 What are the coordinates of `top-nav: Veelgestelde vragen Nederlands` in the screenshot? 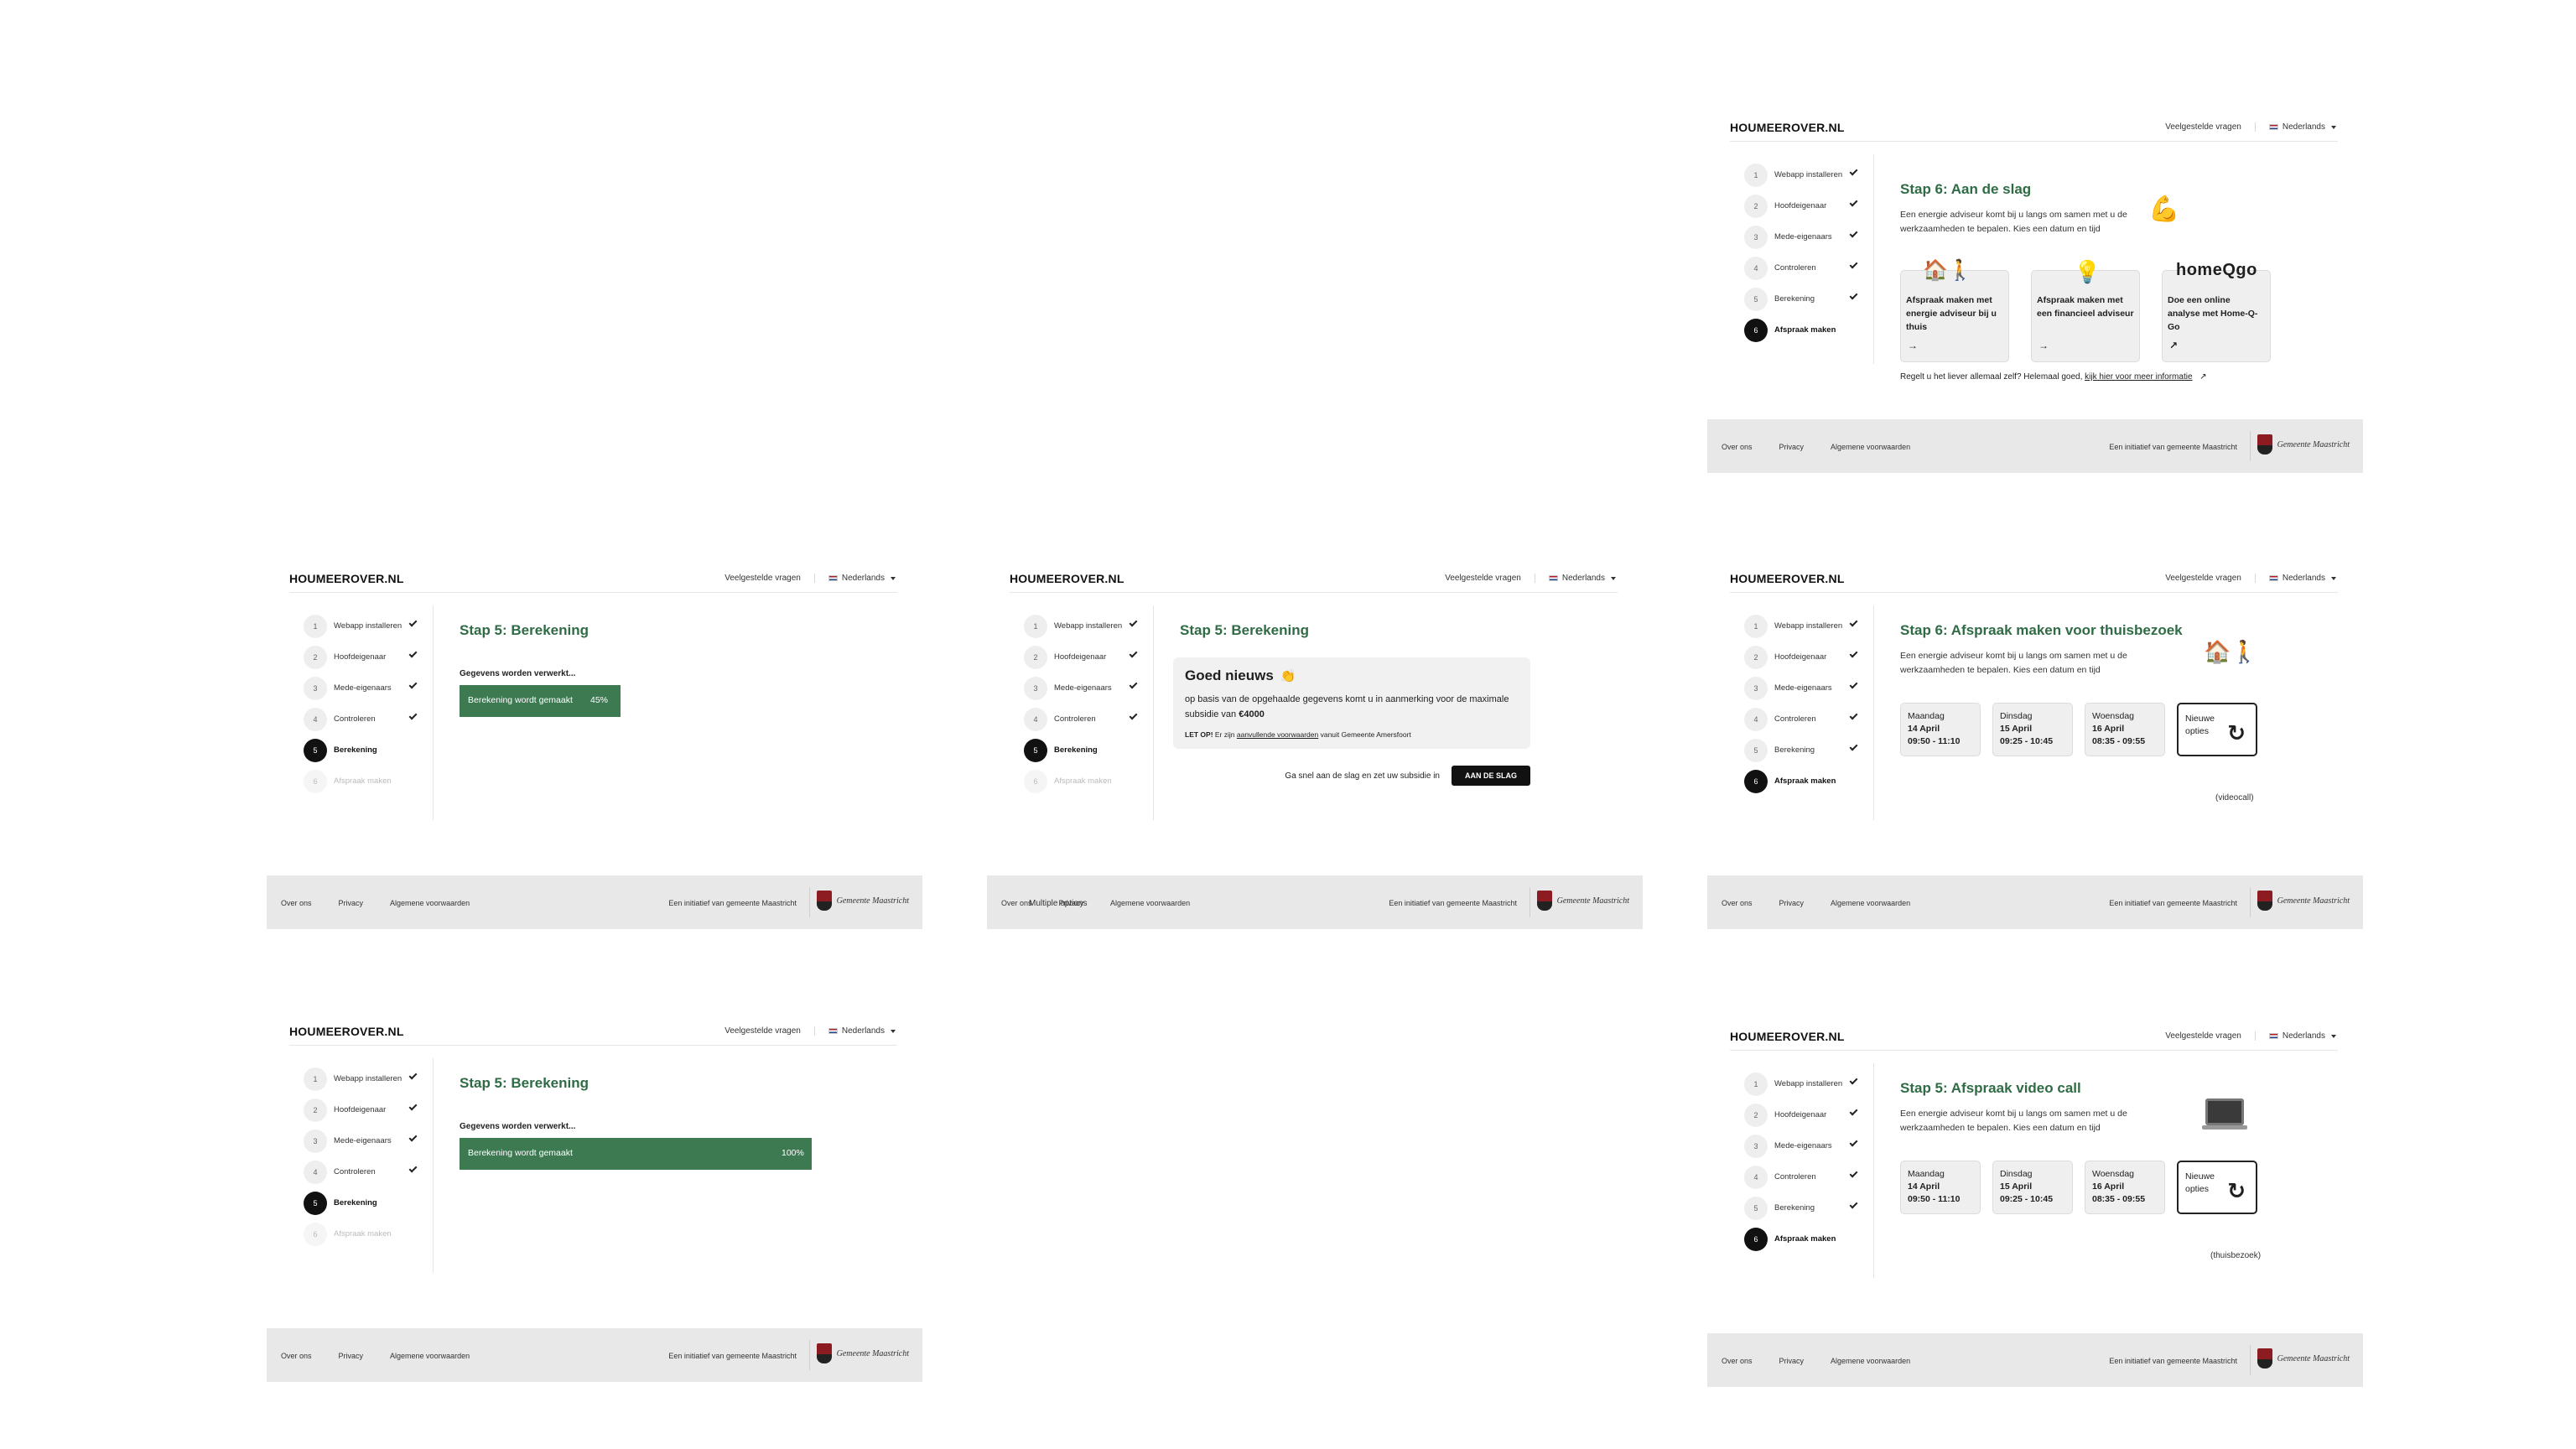 It's located at (2250, 127).